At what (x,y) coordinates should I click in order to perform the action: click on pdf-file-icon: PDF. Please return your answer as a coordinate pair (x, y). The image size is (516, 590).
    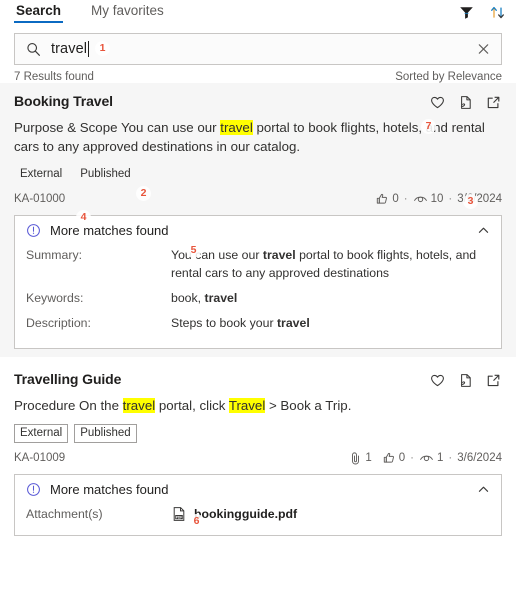
    Looking at the image, I should click on (179, 514).